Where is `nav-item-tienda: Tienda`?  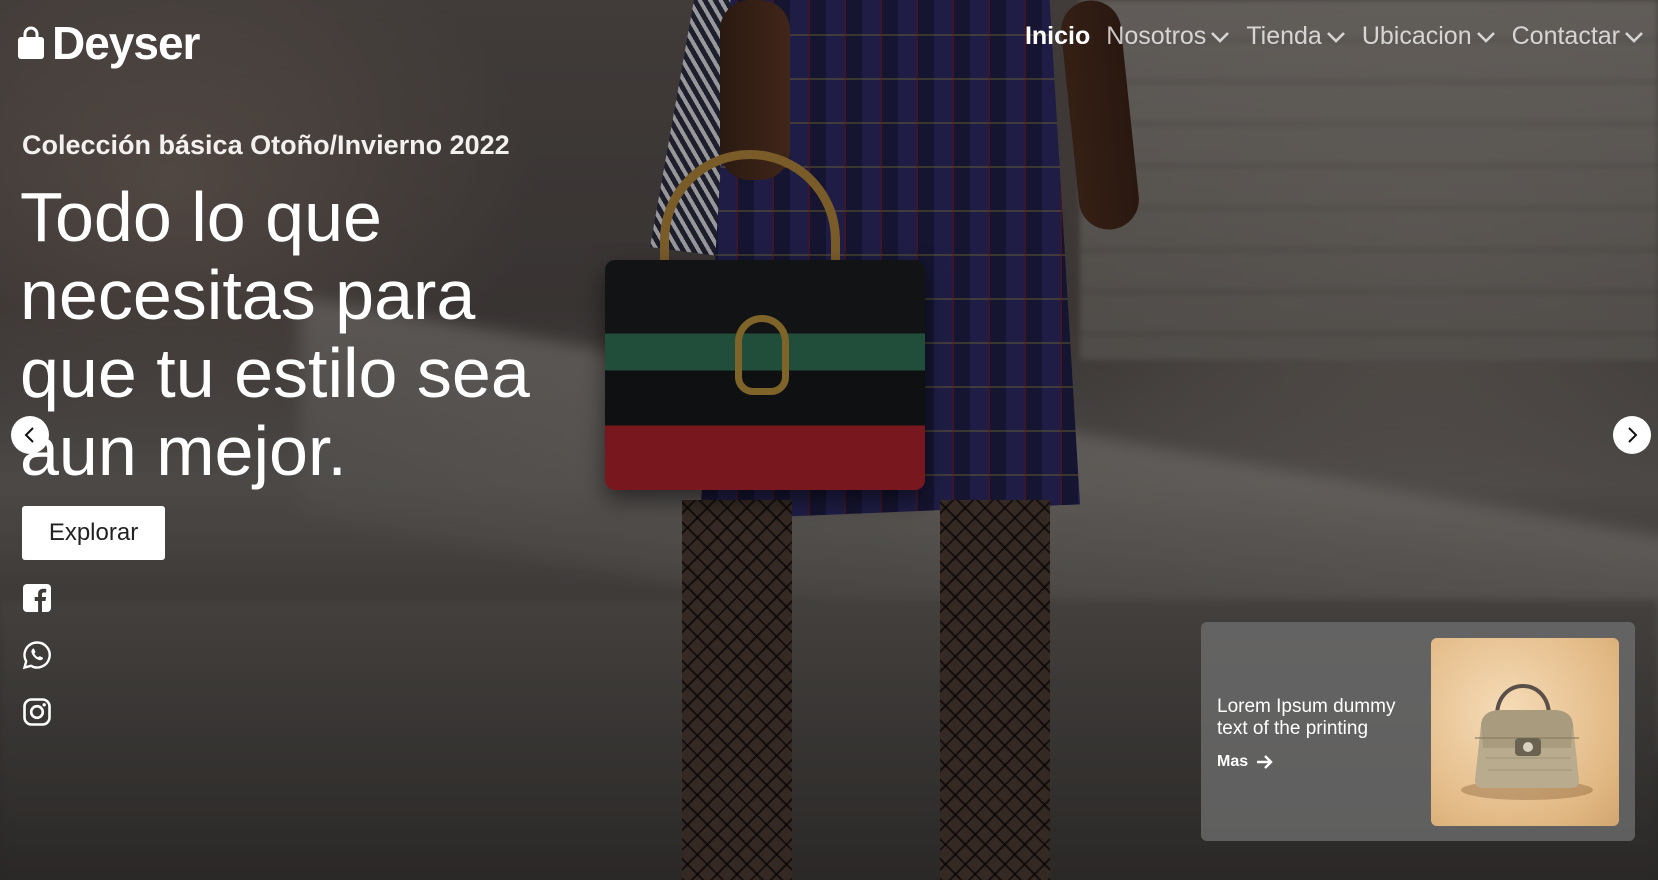
nav-item-tienda: Tienda is located at coordinates (1296, 36).